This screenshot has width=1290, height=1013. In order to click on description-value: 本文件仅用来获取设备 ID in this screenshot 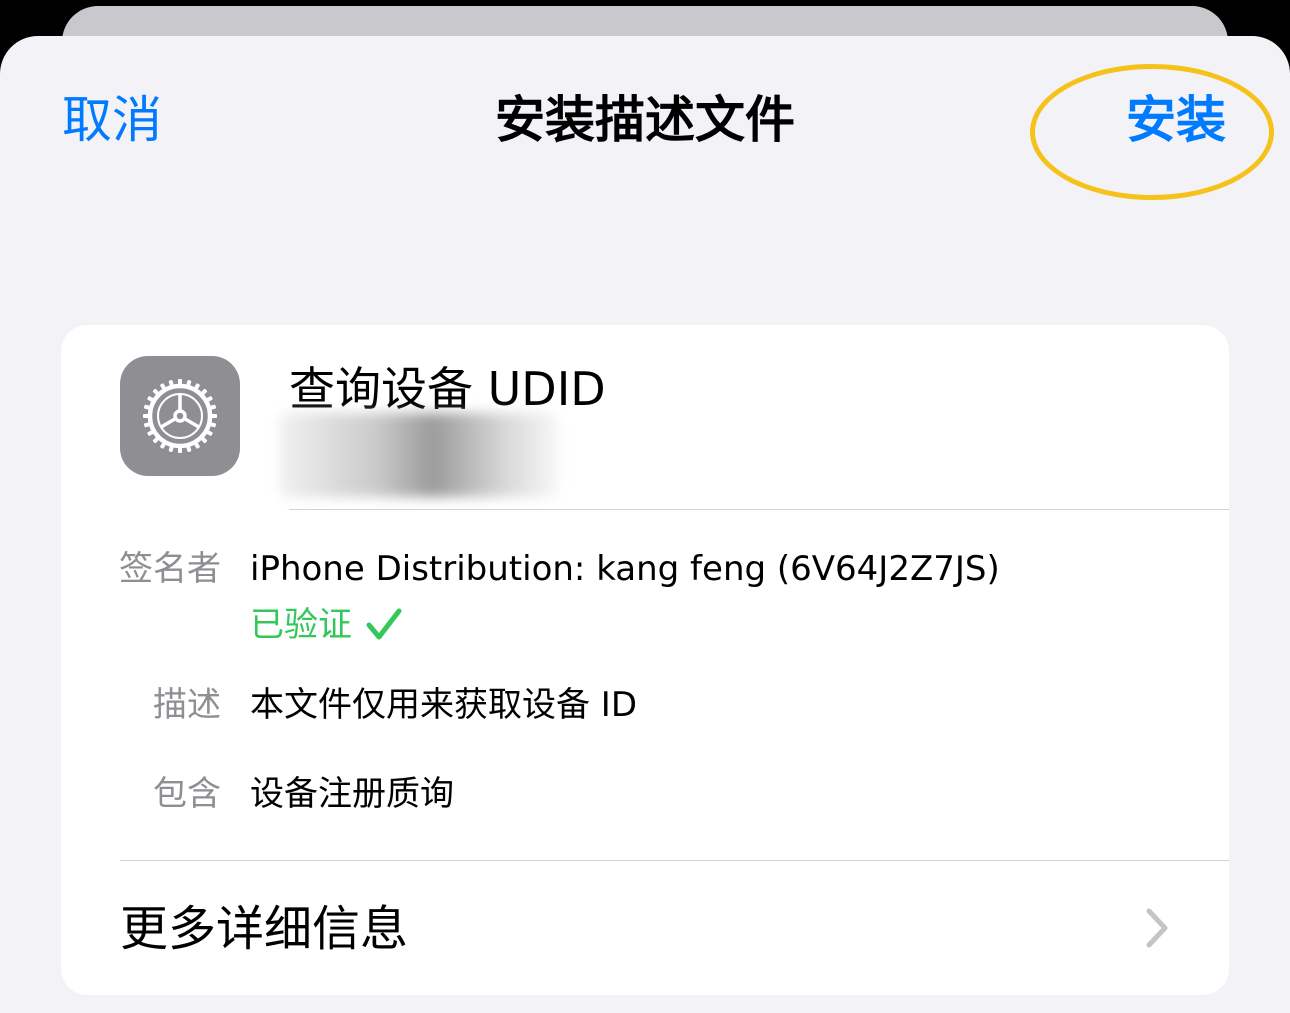, I will do `click(444, 705)`.